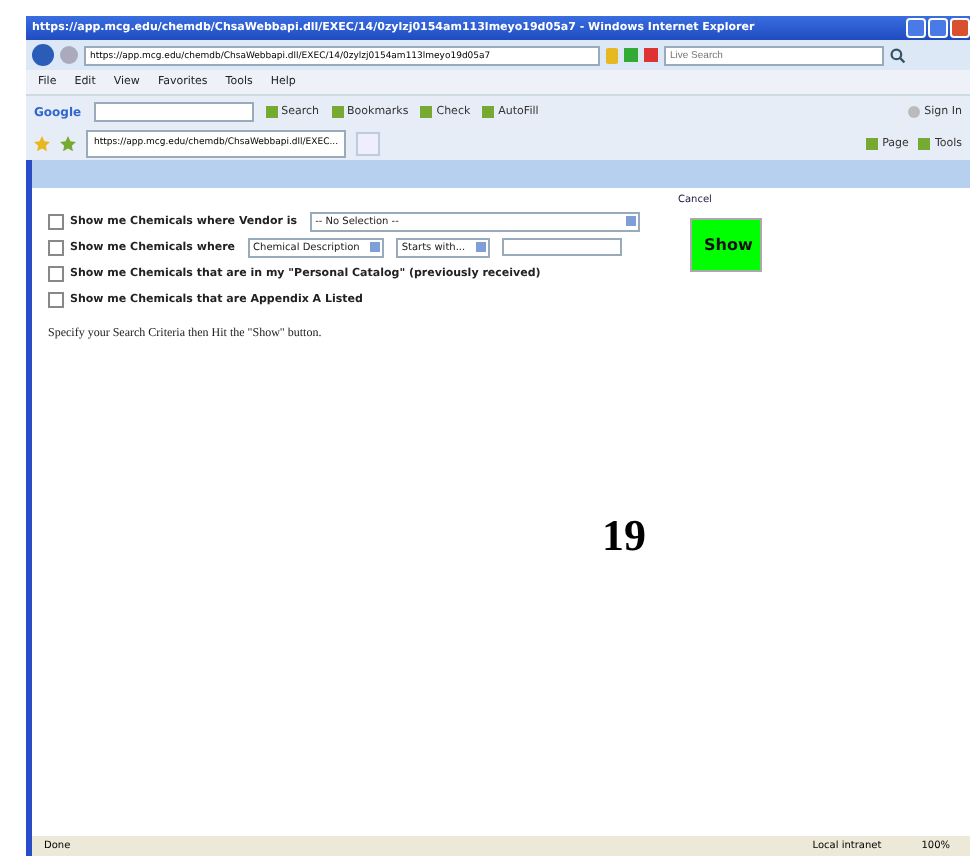 Image resolution: width=970 pixels, height=856 pixels. What do you see at coordinates (898, 55) in the screenshot?
I see `search-icon` at bounding box center [898, 55].